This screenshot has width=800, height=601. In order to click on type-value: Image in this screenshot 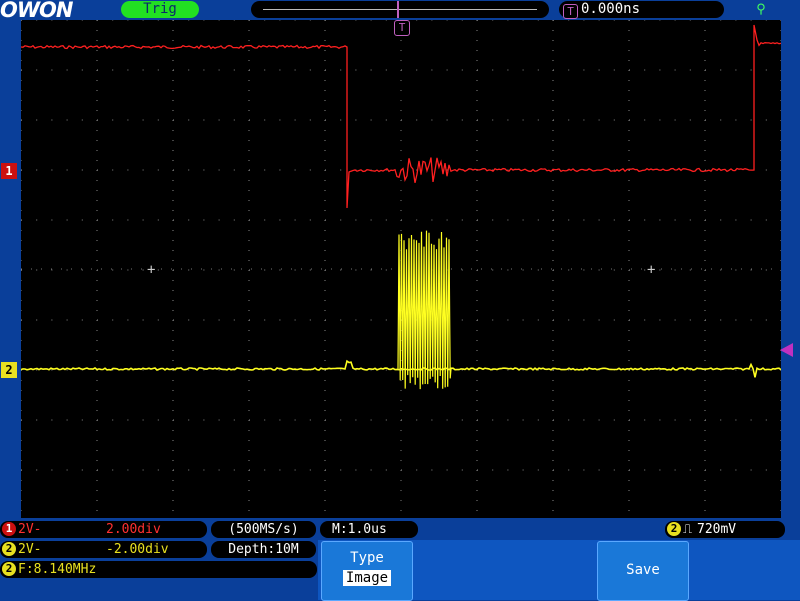, I will do `click(367, 578)`.